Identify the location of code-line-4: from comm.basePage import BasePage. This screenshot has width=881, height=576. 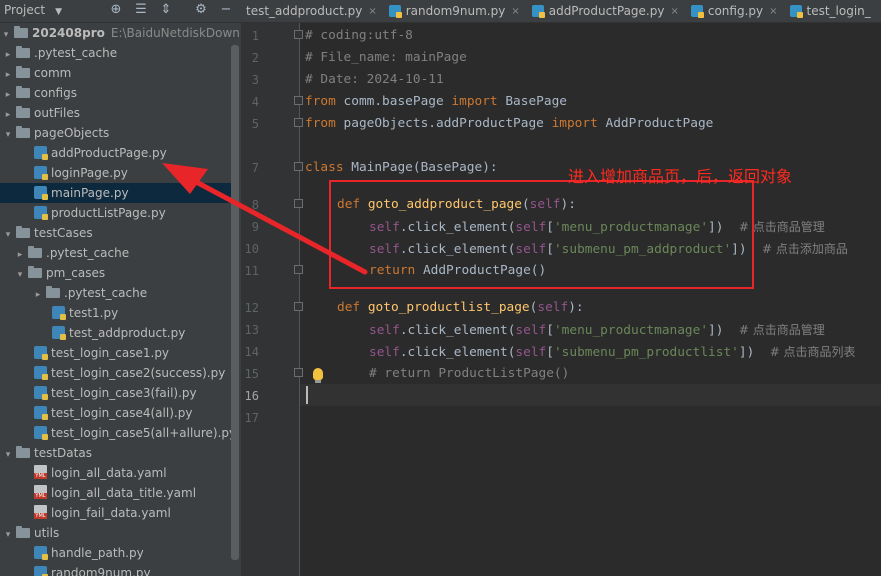
(436, 102).